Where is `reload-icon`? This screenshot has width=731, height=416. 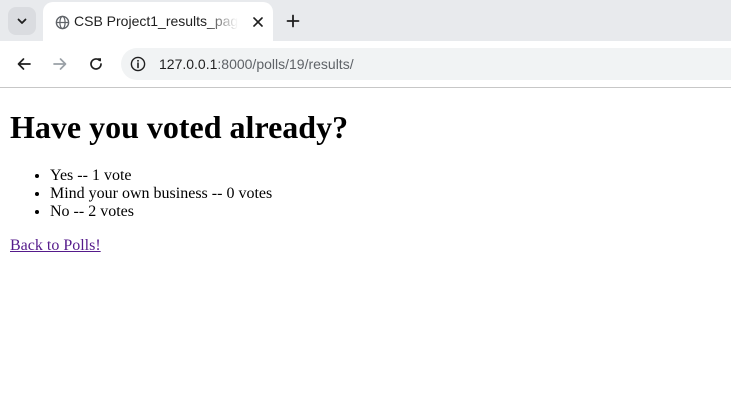
reload-icon is located at coordinates (96, 64).